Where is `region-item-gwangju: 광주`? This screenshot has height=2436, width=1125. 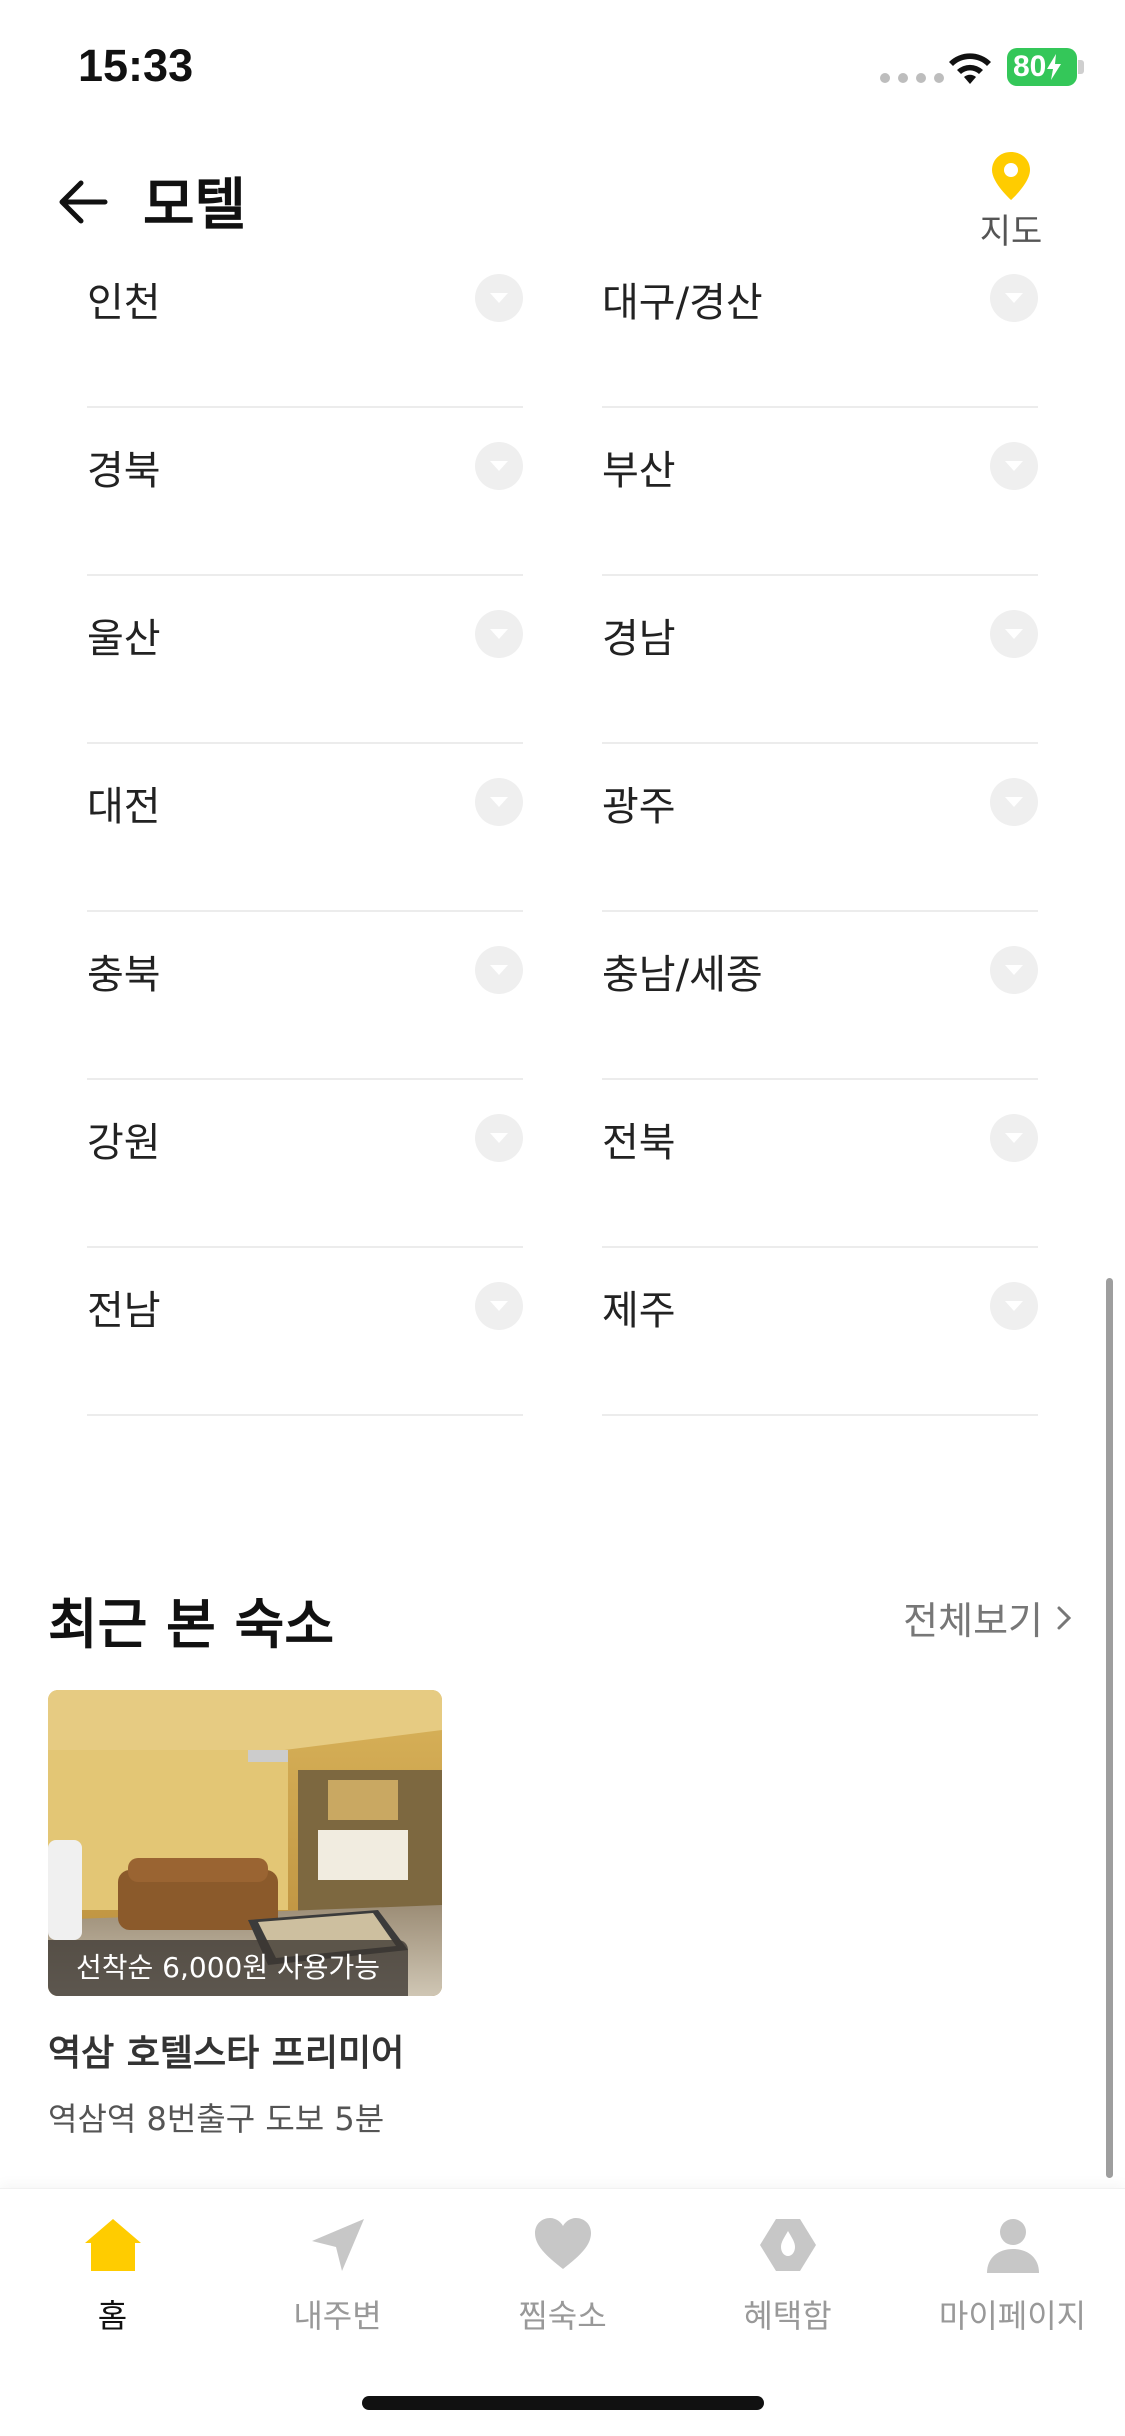
region-item-gwangju: 광주 is located at coordinates (820, 828).